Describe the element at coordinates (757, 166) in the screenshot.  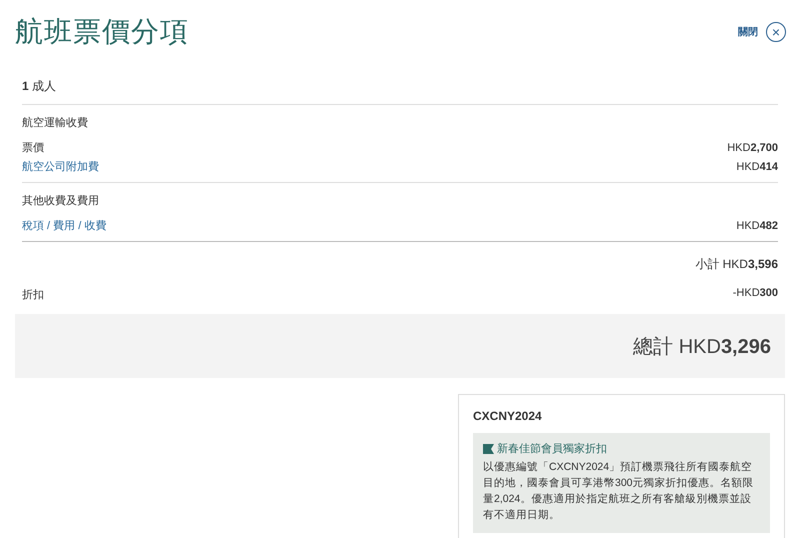
I see `fee-amount: HKD414` at that location.